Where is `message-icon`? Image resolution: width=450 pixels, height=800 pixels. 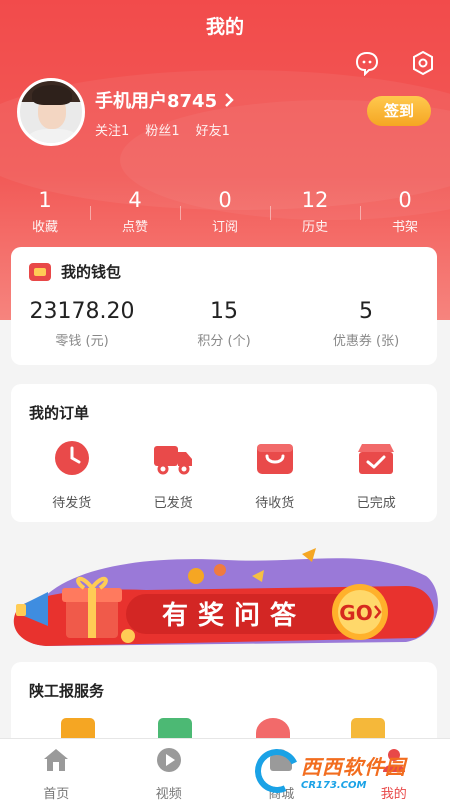 message-icon is located at coordinates (367, 63).